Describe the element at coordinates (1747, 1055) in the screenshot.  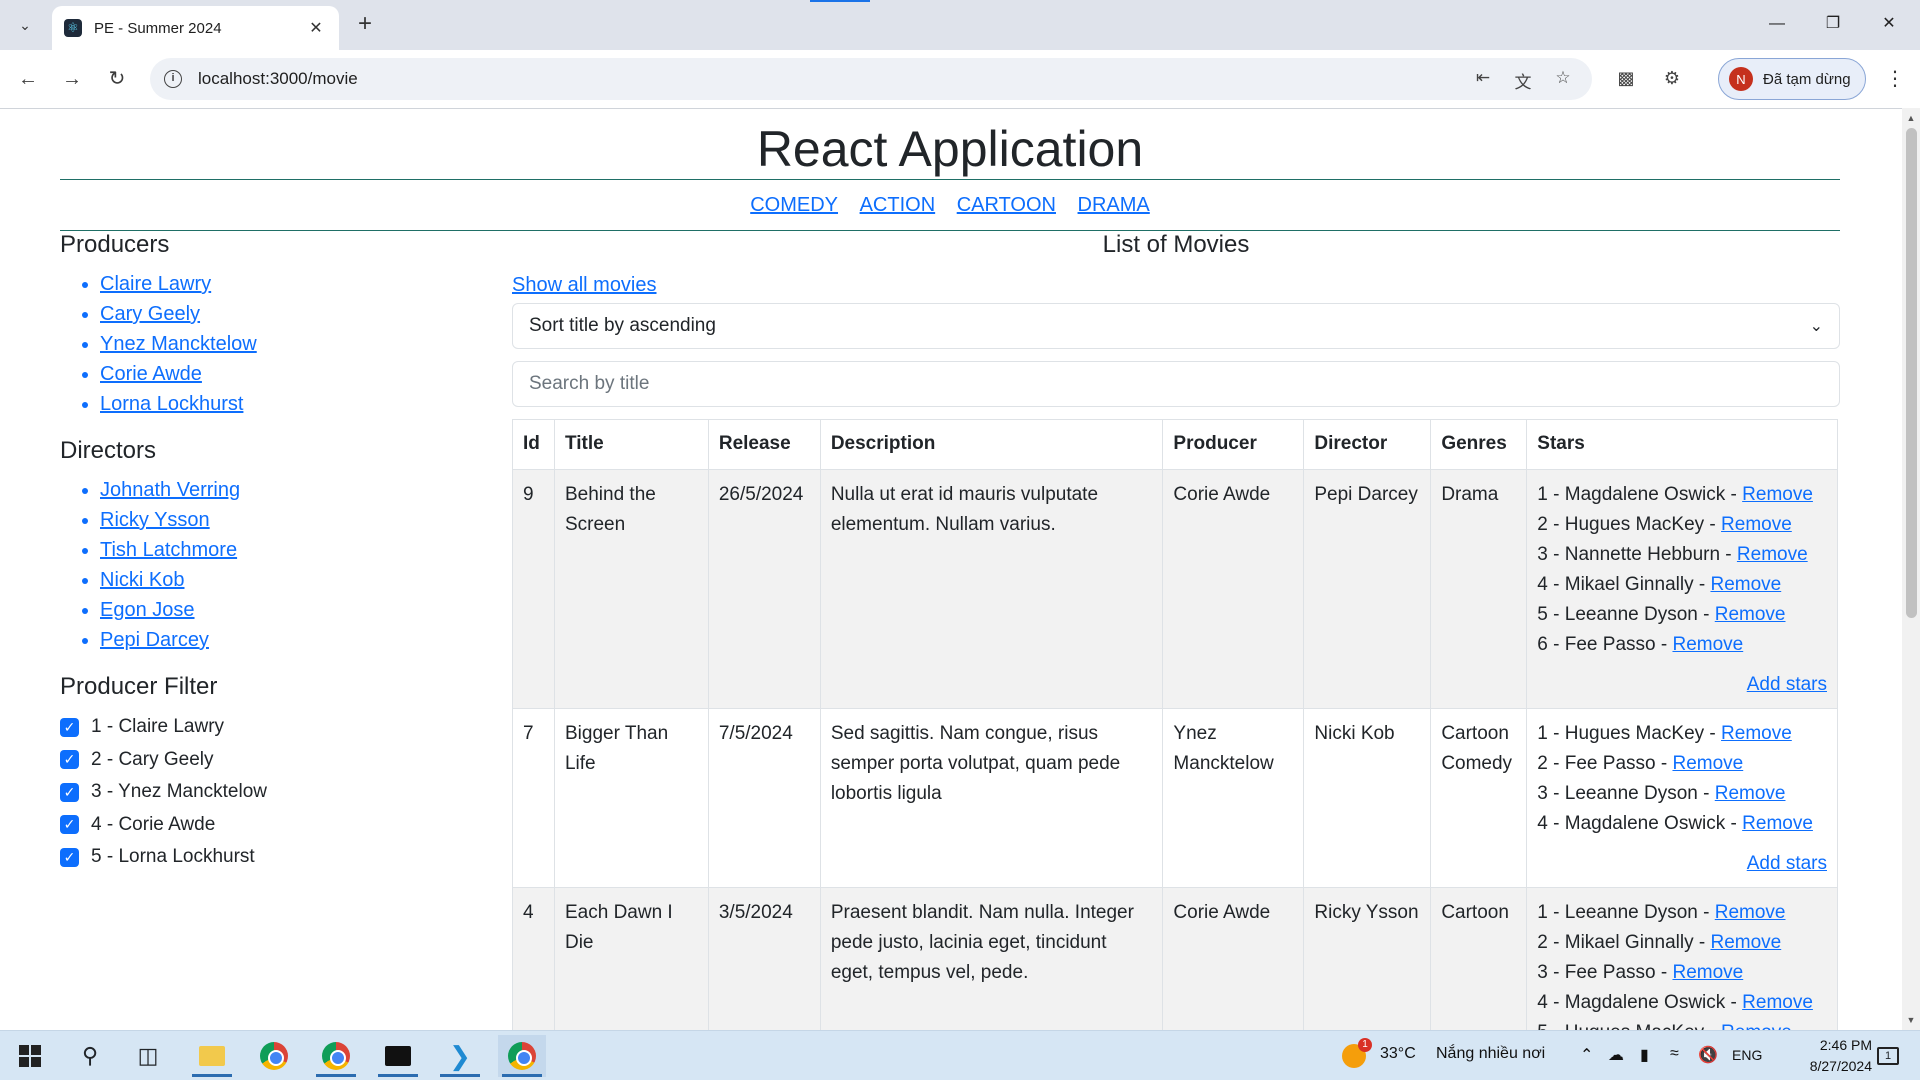
I see `language-indicator: ENG` at that location.